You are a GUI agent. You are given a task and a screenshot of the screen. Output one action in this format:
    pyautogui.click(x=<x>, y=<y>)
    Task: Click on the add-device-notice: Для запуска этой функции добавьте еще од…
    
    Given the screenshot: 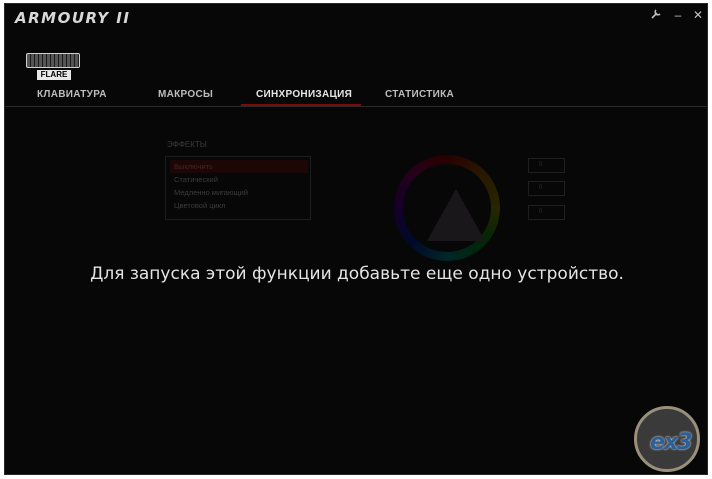 What is the action you would take?
    pyautogui.click(x=357, y=274)
    